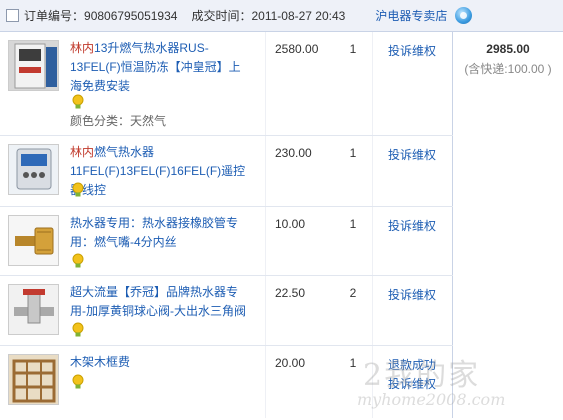 This screenshot has width=563, height=420. I want to click on item-price: 10.00, so click(290, 224).